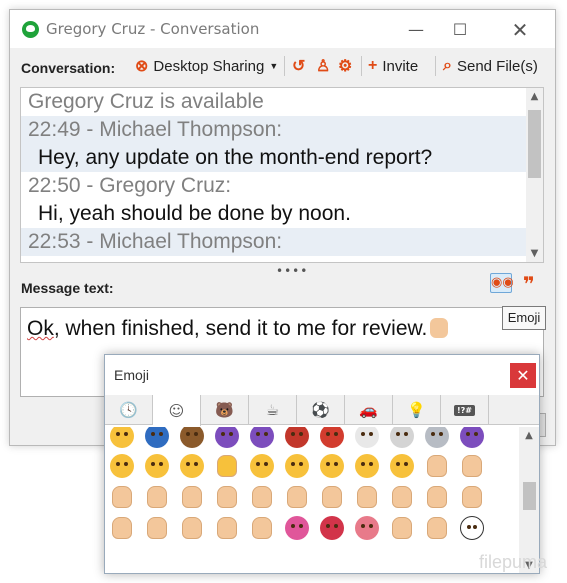  I want to click on emoji-open-hands, so click(192, 527).